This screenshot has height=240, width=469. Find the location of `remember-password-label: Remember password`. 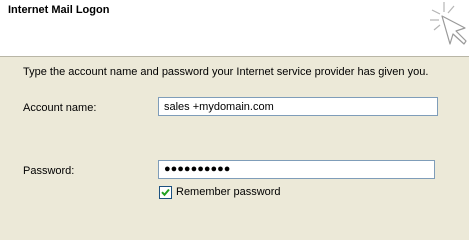

remember-password-label: Remember password is located at coordinates (228, 192).